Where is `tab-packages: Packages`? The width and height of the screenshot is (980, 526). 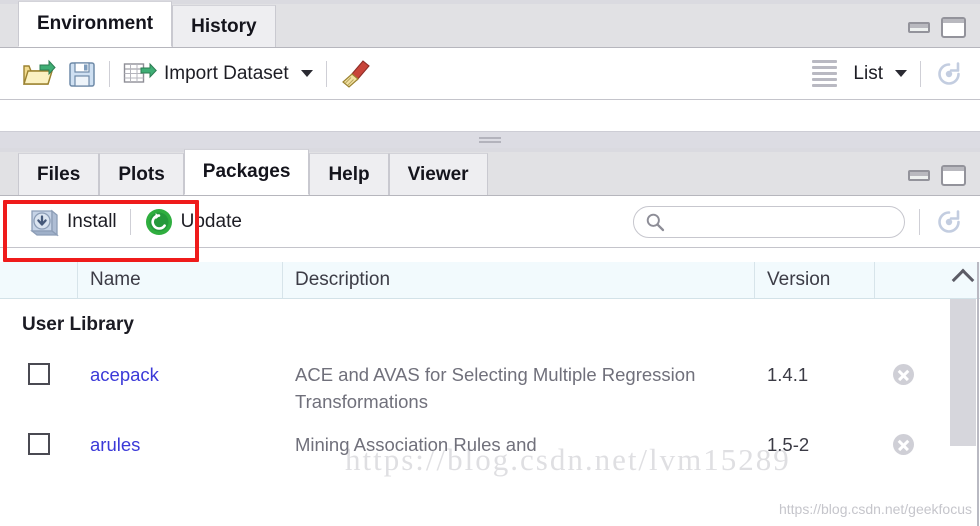 tab-packages: Packages is located at coordinates (246, 172).